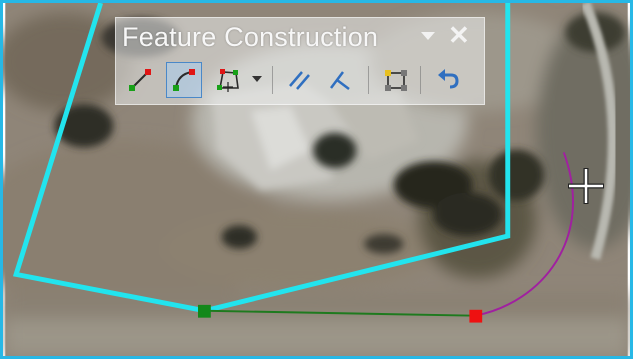 The height and width of the screenshot is (359, 633). Describe the element at coordinates (204, 311) in the screenshot. I see `start-vertex` at that location.